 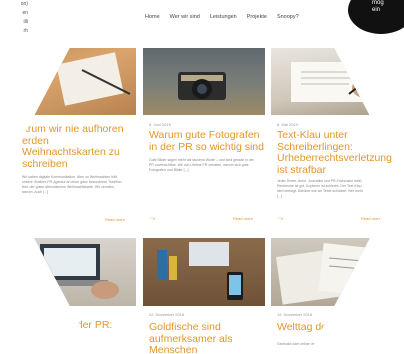 I want to click on nav-item-wer-wir-sind: Wer wir sind, so click(x=185, y=17).